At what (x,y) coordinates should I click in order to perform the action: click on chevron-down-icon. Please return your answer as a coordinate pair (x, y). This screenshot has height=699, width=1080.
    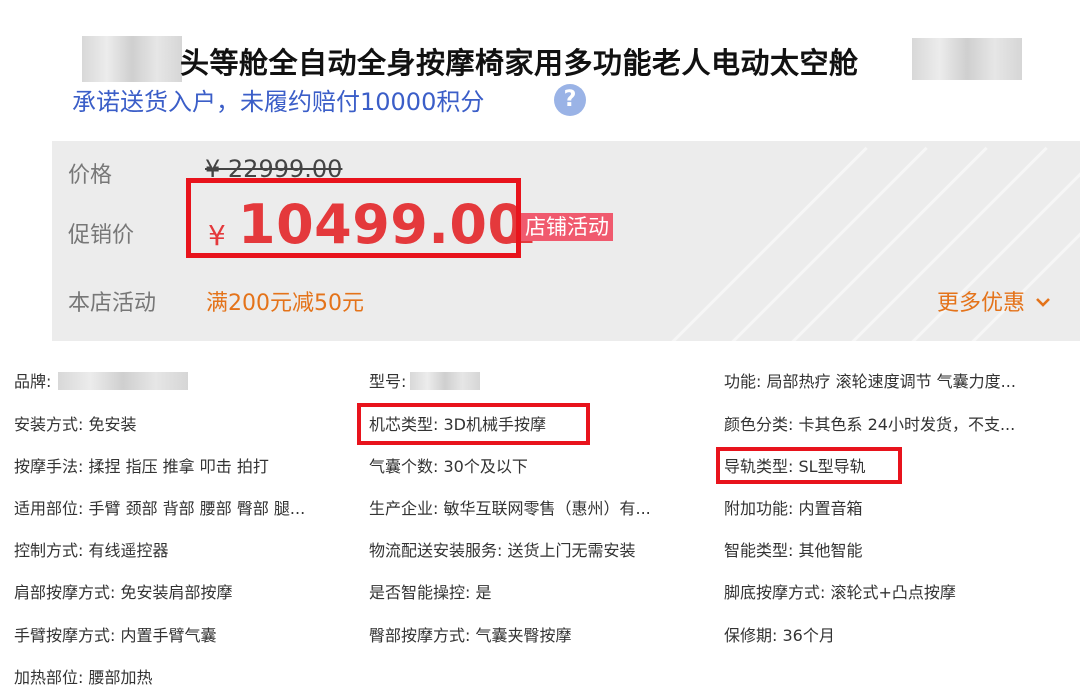
    Looking at the image, I should click on (1043, 304).